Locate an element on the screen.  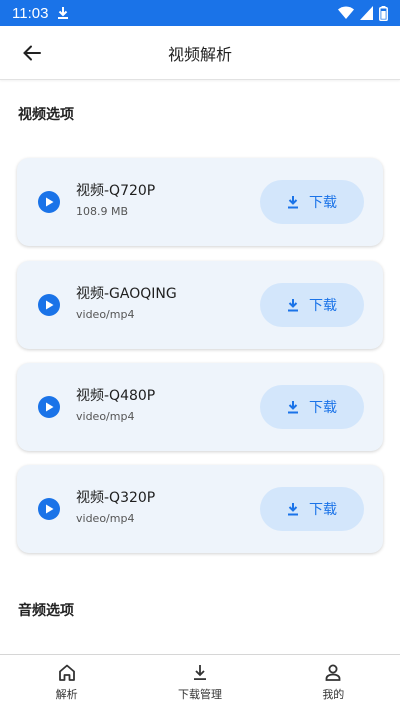
app-bar: 视频解析 is located at coordinates (200, 53).